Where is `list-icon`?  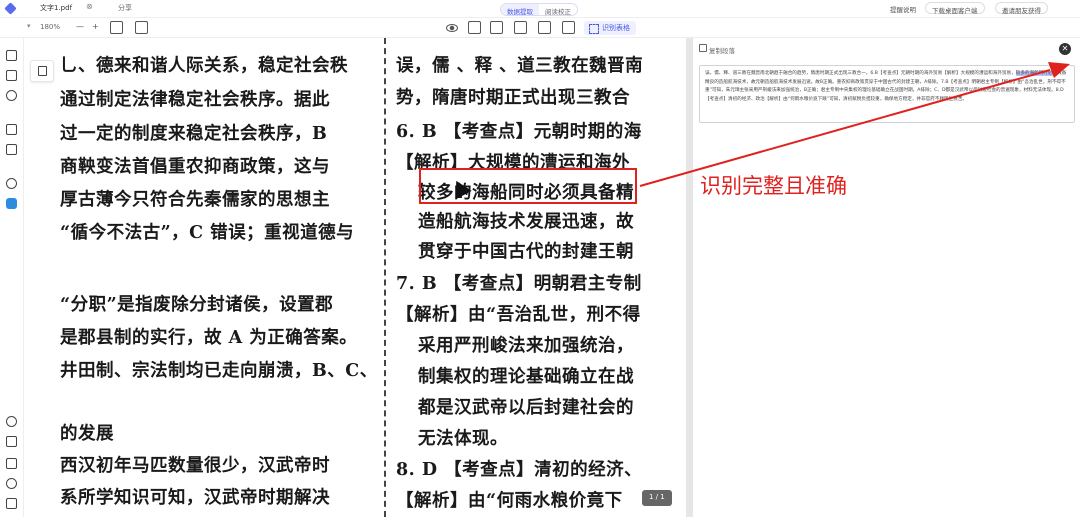 list-icon is located at coordinates (544, 27).